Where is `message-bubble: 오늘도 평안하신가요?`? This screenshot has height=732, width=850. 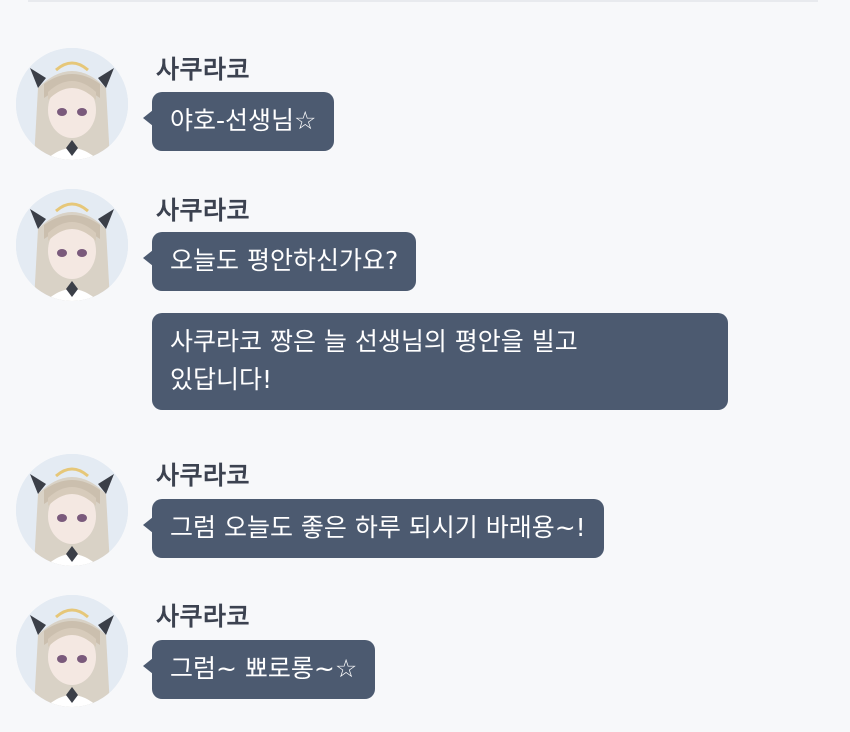
message-bubble: 오늘도 평안하신가요? is located at coordinates (279, 261).